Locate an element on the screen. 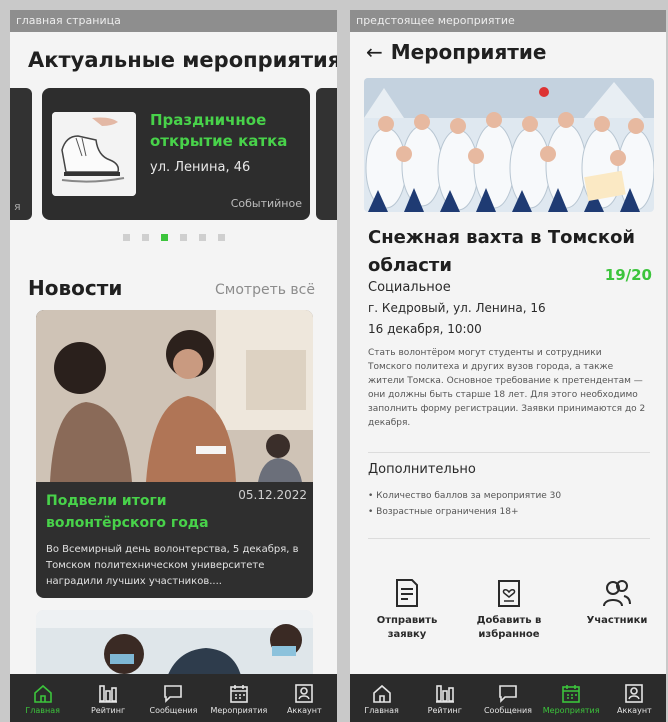 Image resolution: width=668 pixels, height=722 pixels. participants-label: Участники is located at coordinates (617, 620).